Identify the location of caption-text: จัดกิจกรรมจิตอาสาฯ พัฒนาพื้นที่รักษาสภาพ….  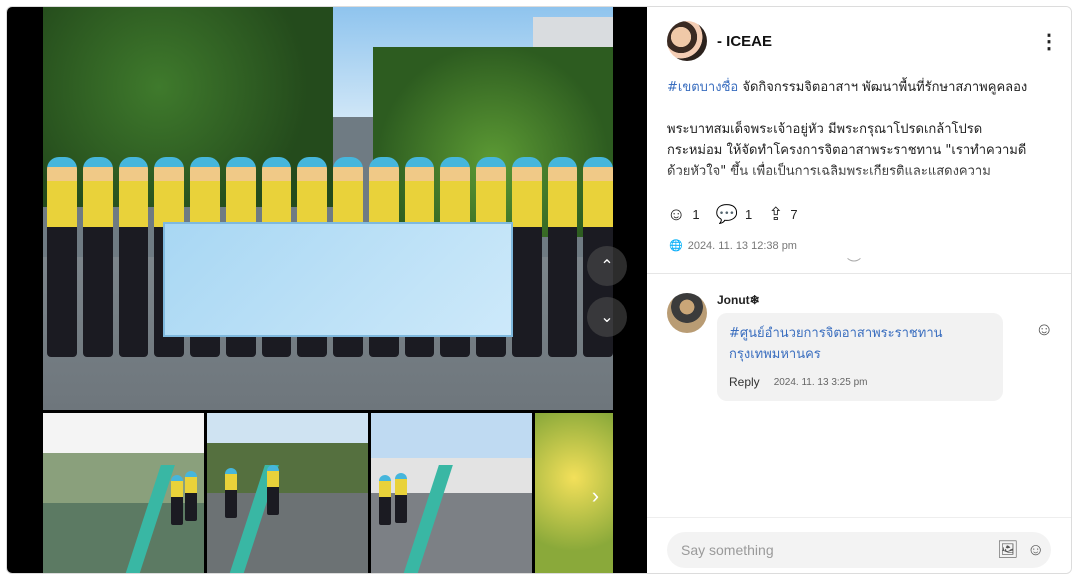
(883, 87).